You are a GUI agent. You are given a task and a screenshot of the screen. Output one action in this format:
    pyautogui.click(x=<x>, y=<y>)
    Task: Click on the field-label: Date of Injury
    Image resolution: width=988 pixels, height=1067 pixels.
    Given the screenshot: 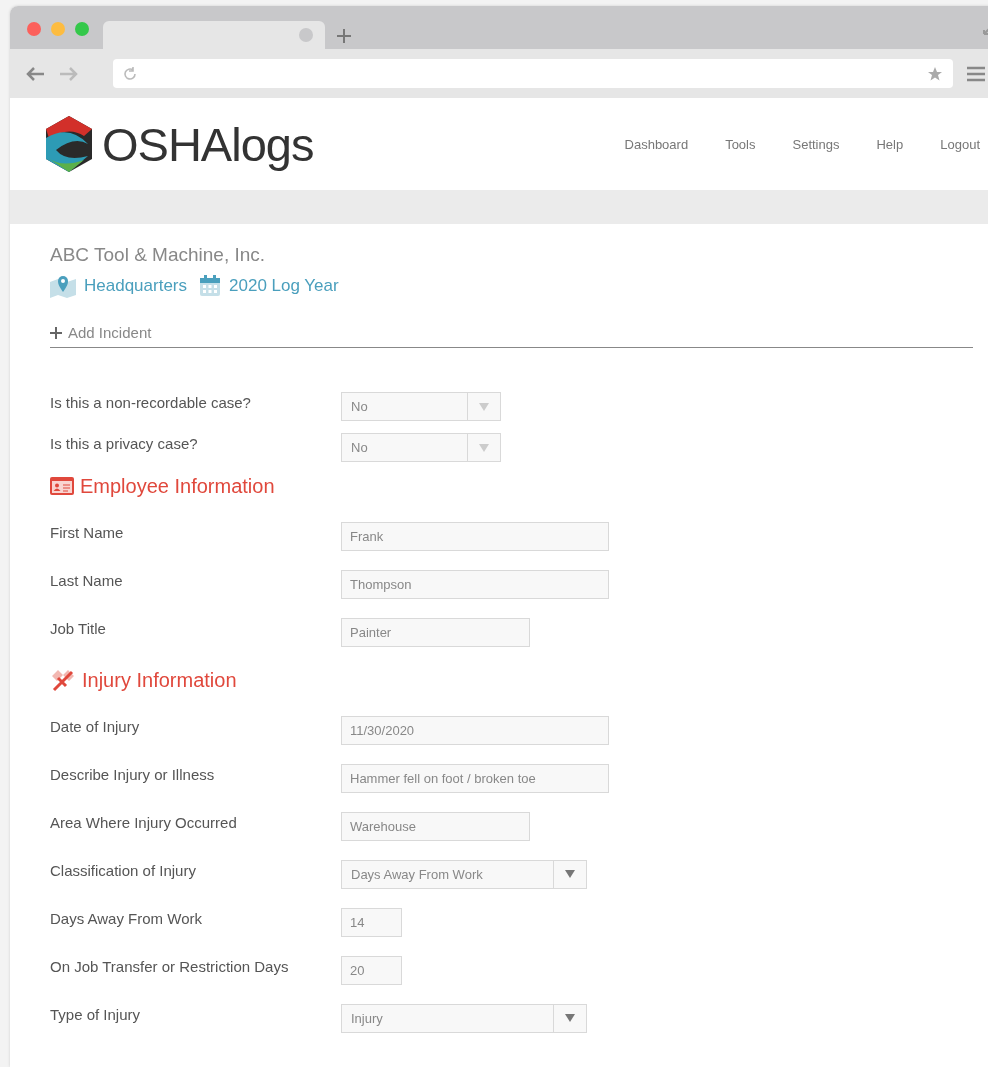 What is the action you would take?
    pyautogui.click(x=95, y=726)
    